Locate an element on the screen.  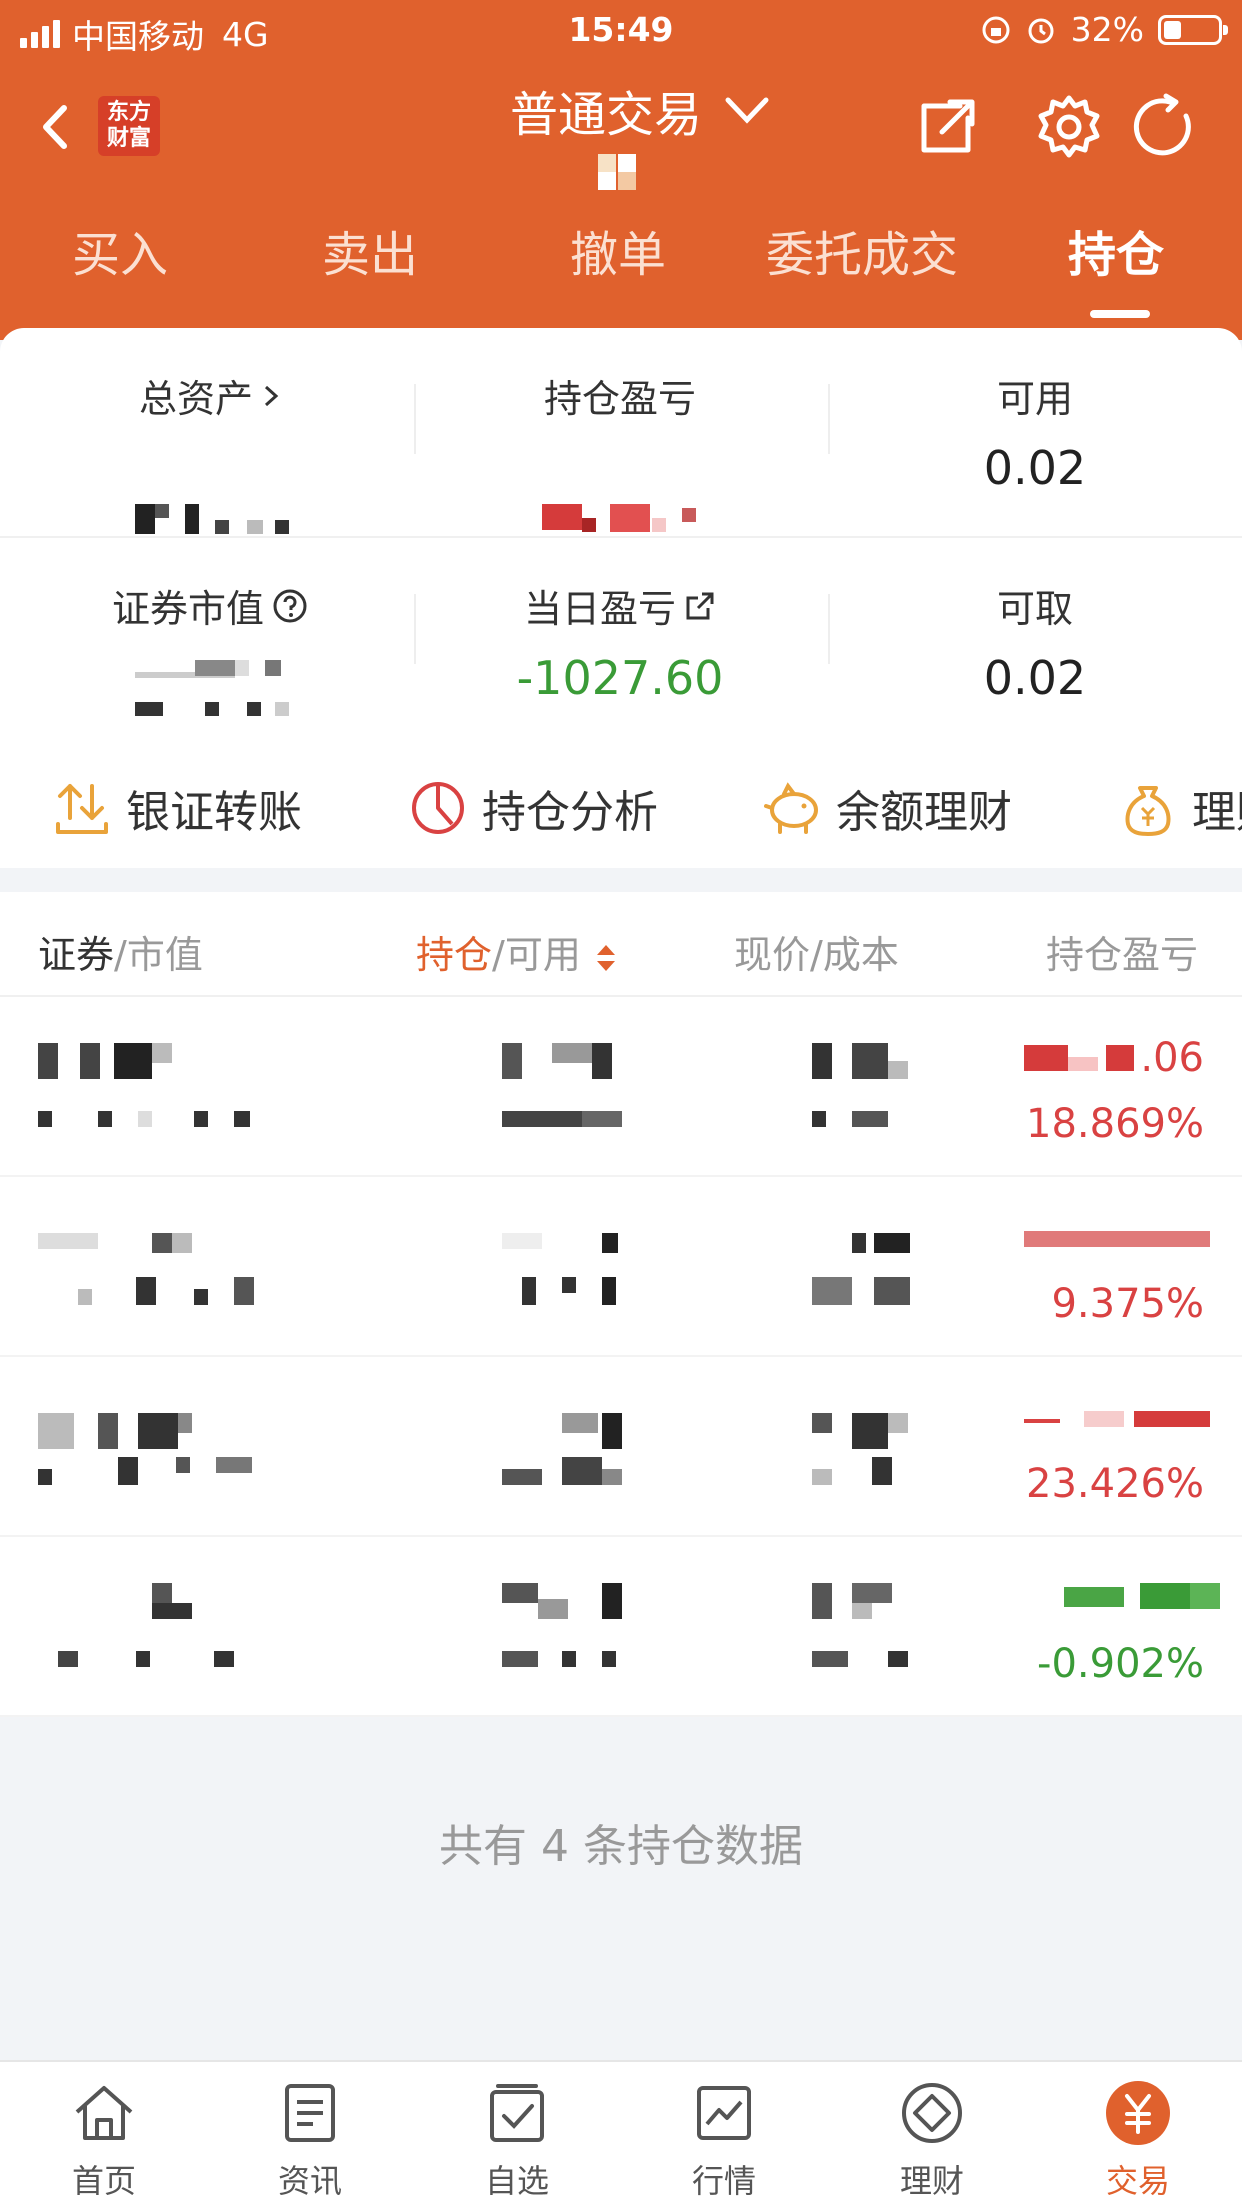
market-value-redacted is located at coordinates (215, 696).